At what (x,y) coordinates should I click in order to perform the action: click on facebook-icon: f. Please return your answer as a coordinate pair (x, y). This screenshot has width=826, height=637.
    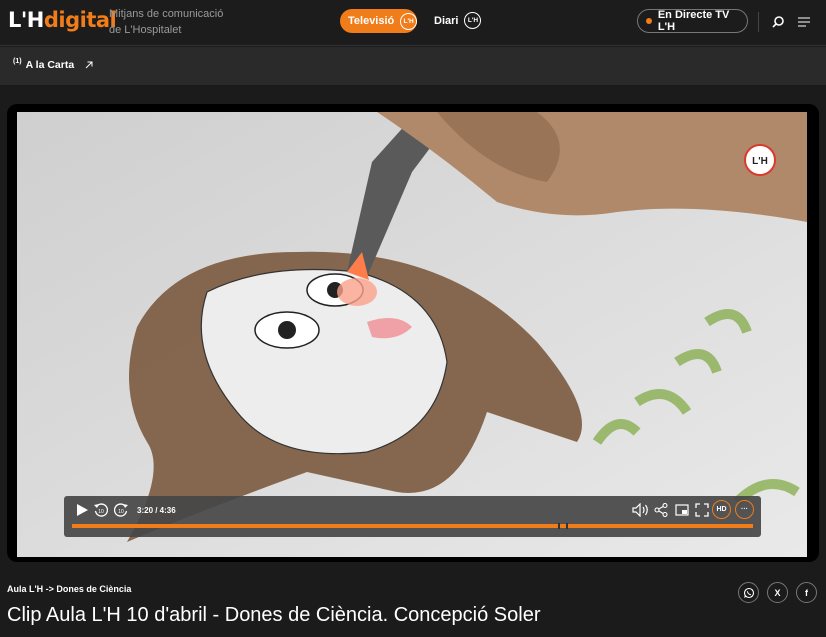
    Looking at the image, I should click on (806, 592).